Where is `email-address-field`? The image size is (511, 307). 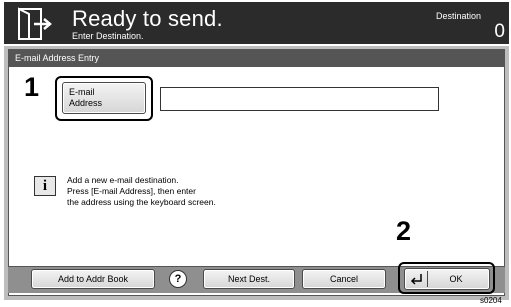 email-address-field is located at coordinates (299, 99).